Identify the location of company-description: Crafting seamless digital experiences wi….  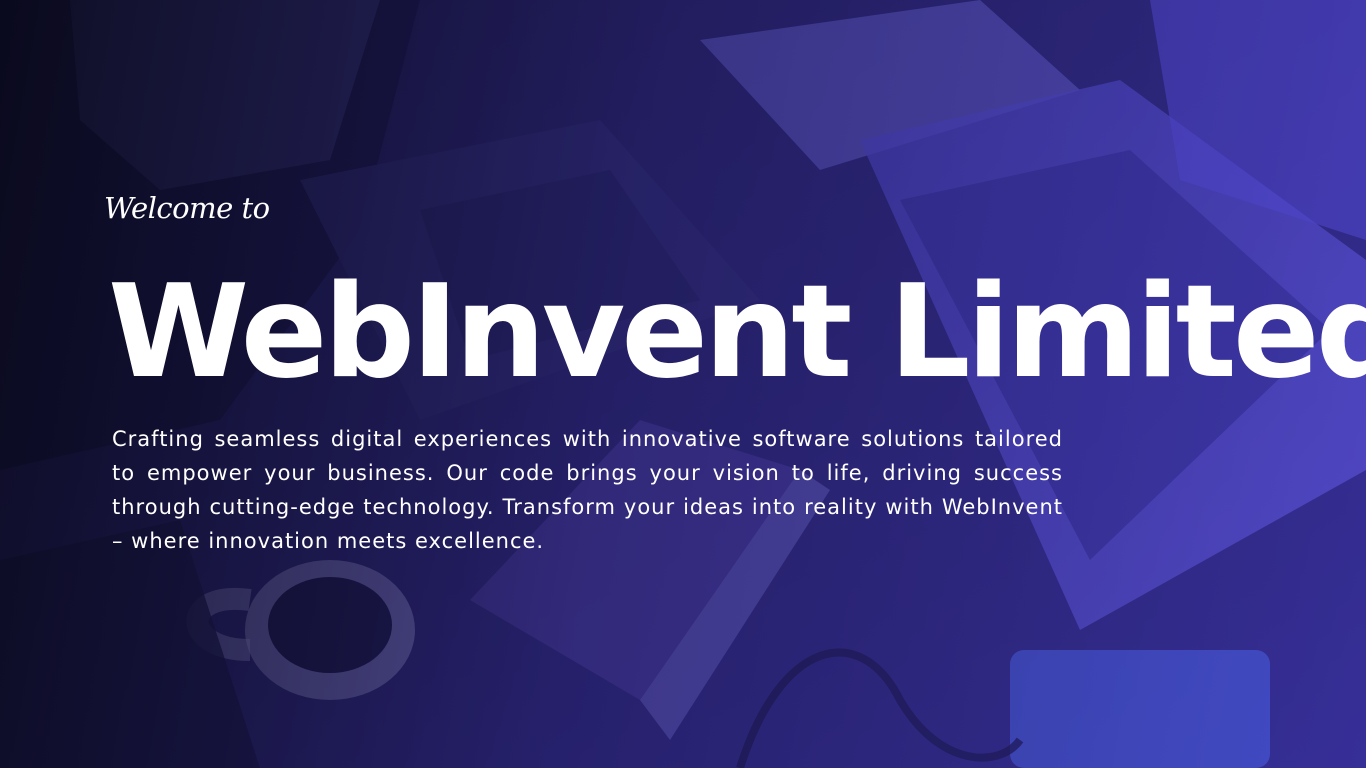
(587, 490).